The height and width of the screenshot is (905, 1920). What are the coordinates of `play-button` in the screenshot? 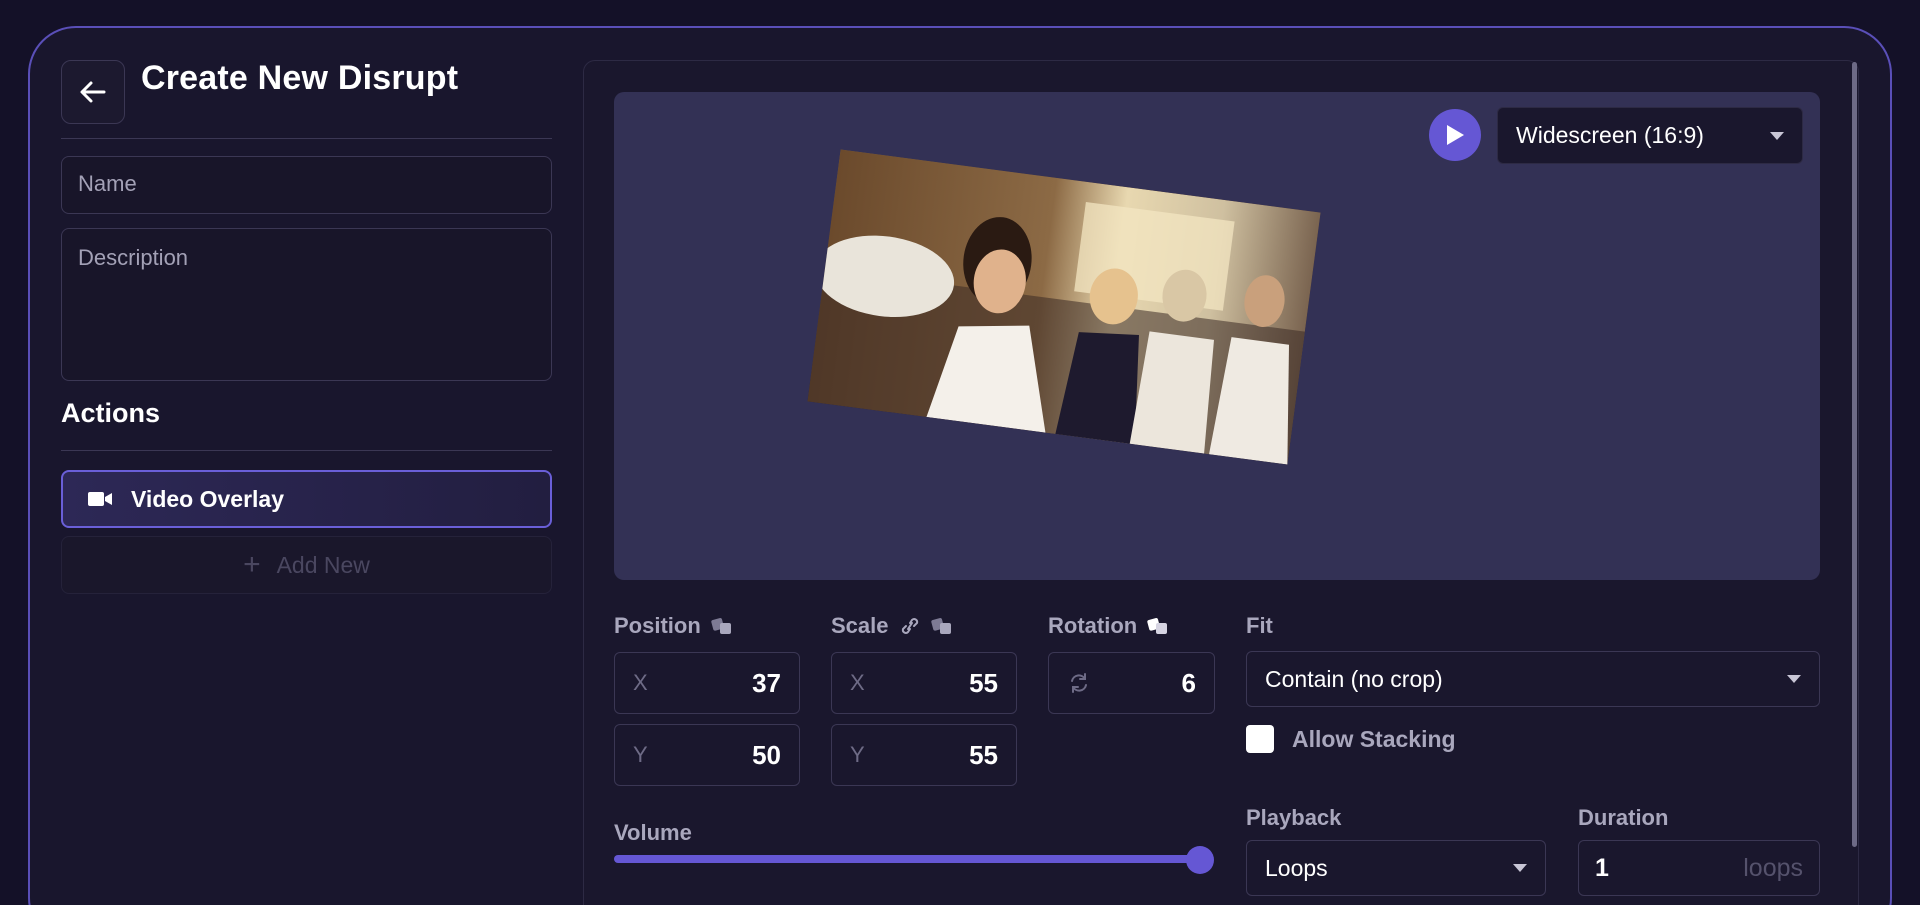 It's located at (1455, 135).